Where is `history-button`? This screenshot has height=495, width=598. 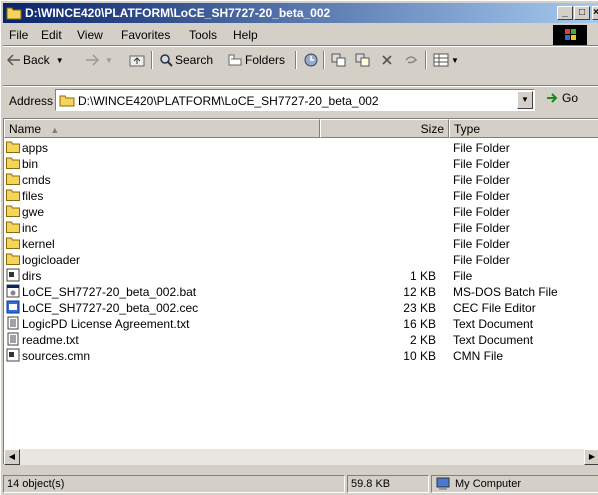 history-button is located at coordinates (311, 60).